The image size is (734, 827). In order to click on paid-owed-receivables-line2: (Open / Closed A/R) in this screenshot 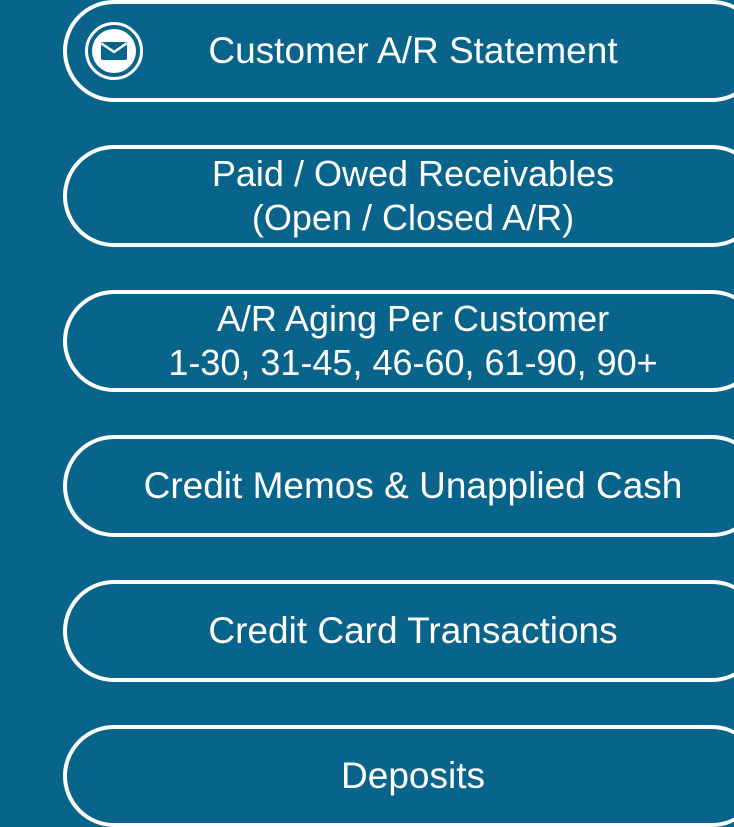, I will do `click(413, 217)`.